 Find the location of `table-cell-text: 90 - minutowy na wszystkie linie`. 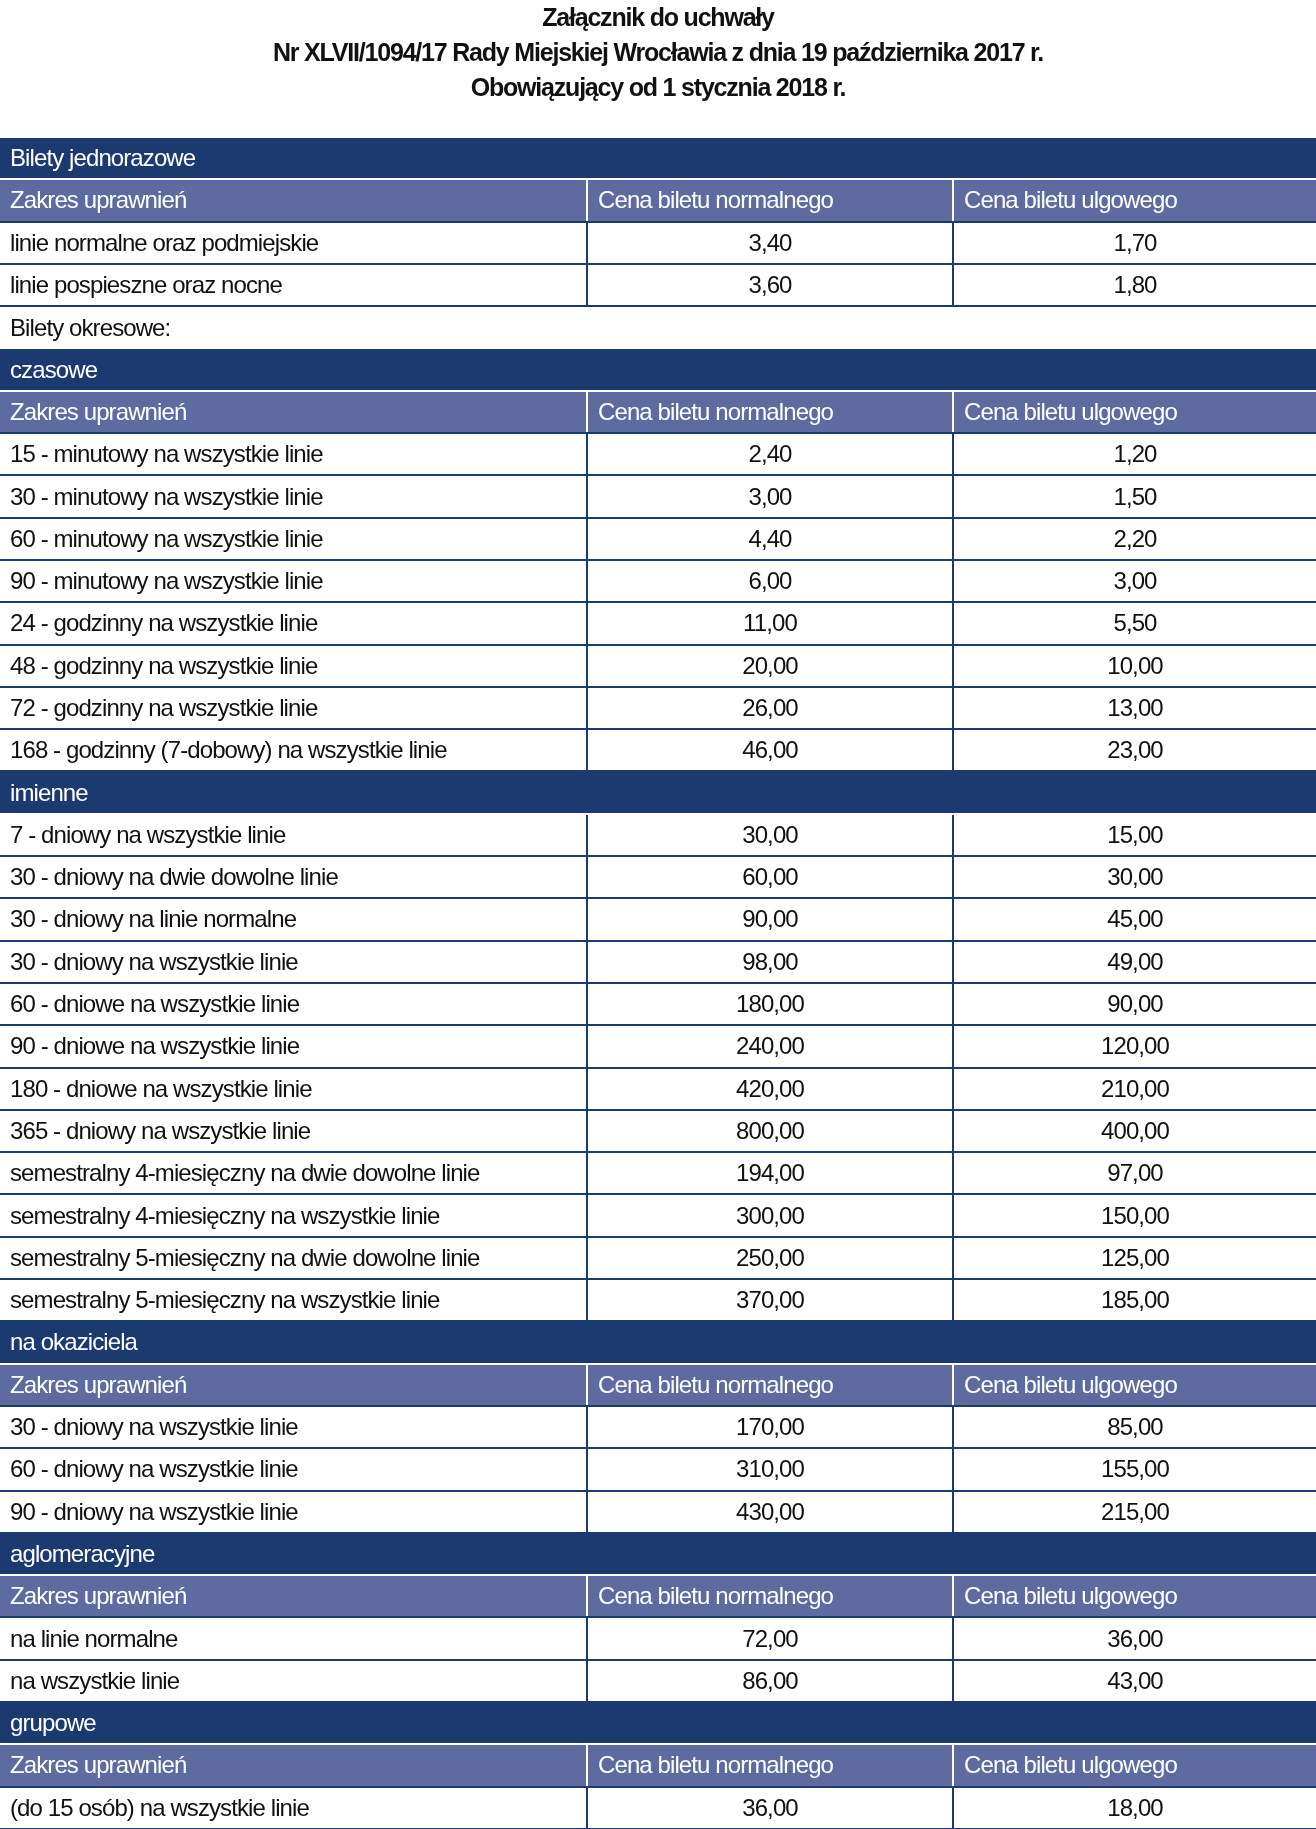

table-cell-text: 90 - minutowy na wszystkie linie is located at coordinates (166, 581).